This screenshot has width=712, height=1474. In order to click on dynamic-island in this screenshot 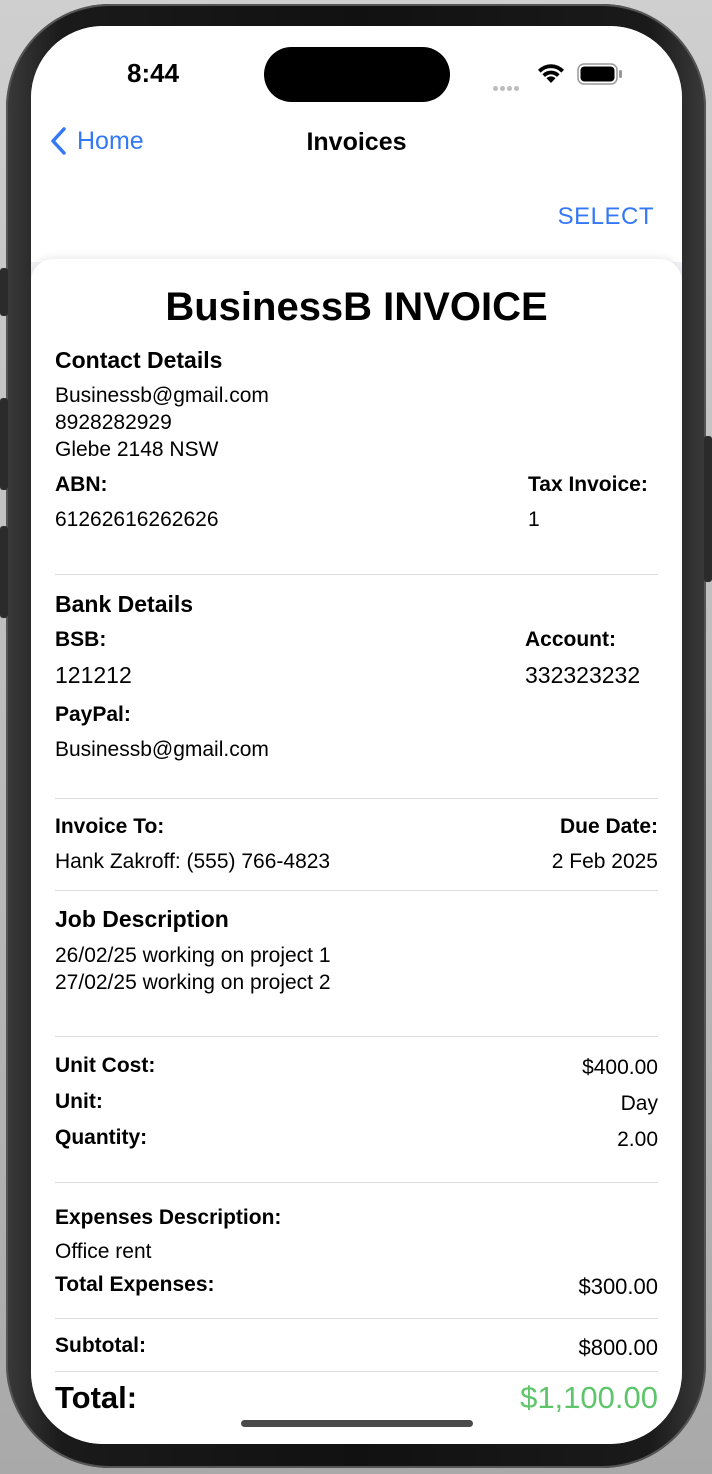, I will do `click(357, 74)`.